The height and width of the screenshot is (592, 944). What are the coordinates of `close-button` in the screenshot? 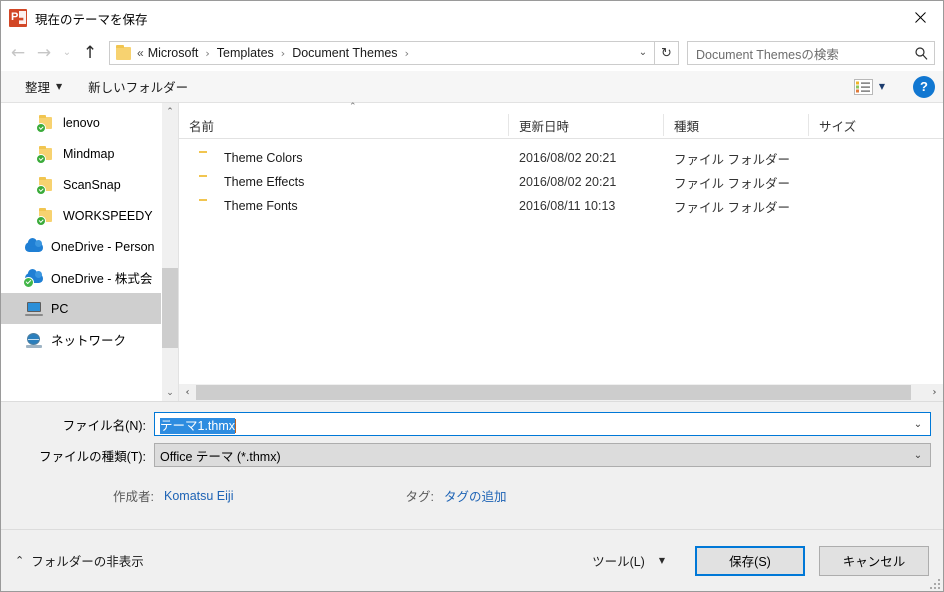 It's located at (920, 17).